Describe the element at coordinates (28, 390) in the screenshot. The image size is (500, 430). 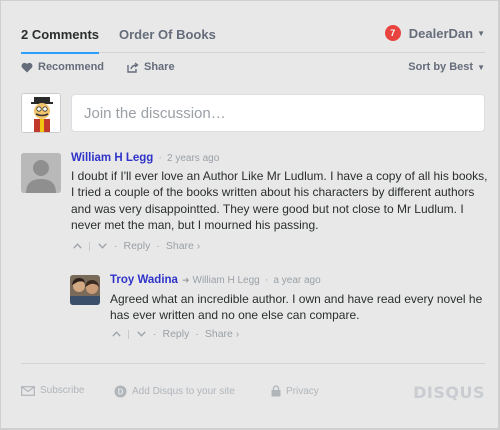
I see `envelope-icon` at that location.